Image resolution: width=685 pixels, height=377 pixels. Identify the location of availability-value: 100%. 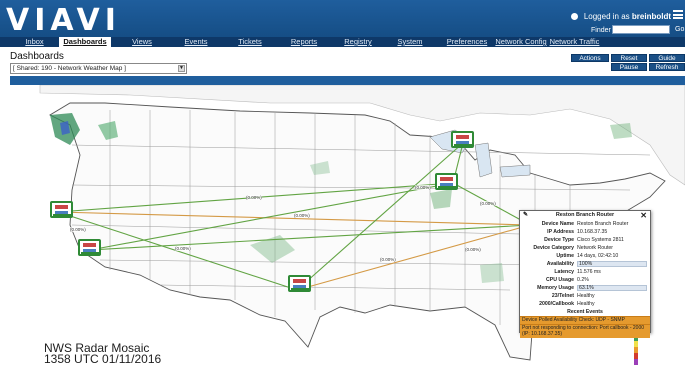
(586, 264).